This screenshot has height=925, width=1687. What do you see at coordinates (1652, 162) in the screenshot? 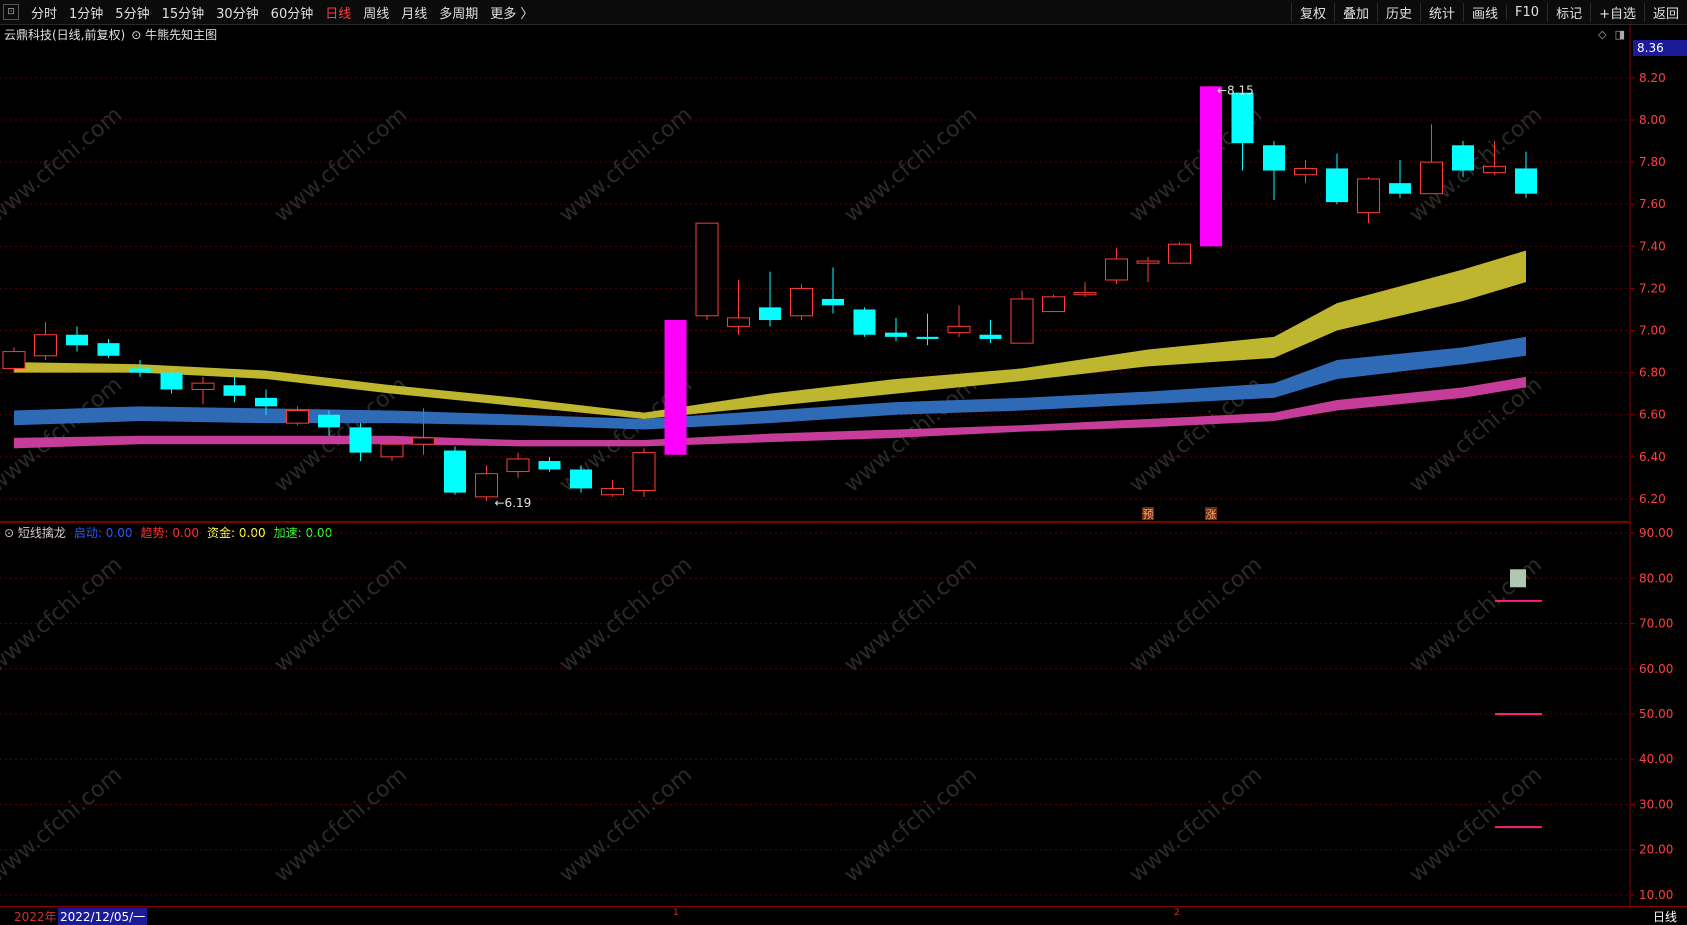
I see `main-tick-label: 7.80` at bounding box center [1652, 162].